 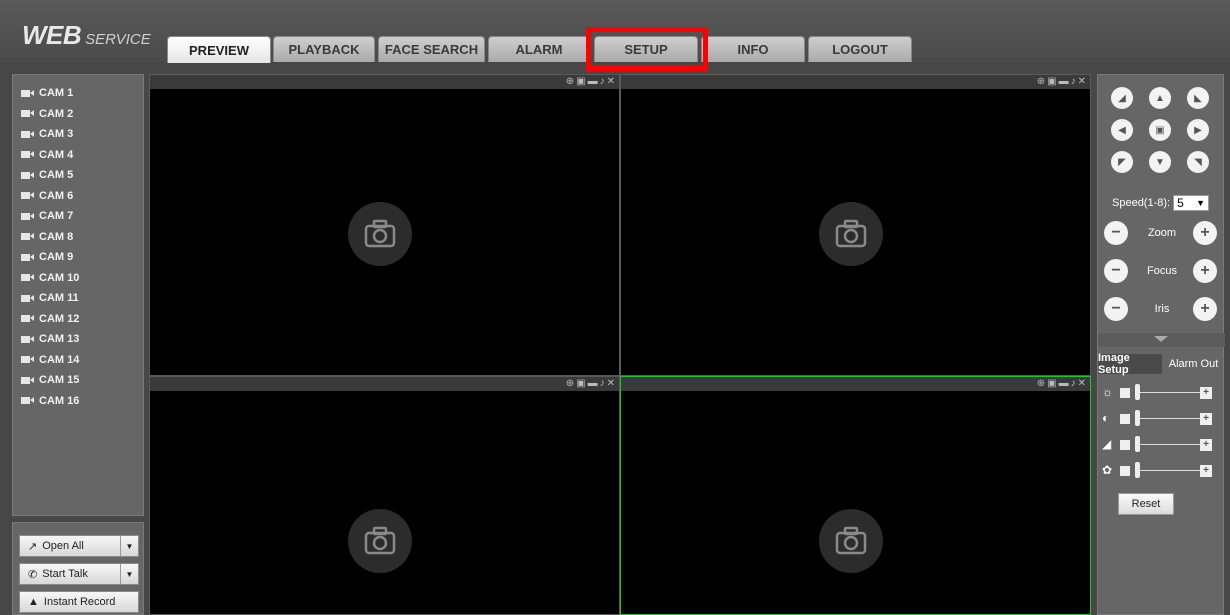 I want to click on zoom-plus-button: +, so click(x=1205, y=233).